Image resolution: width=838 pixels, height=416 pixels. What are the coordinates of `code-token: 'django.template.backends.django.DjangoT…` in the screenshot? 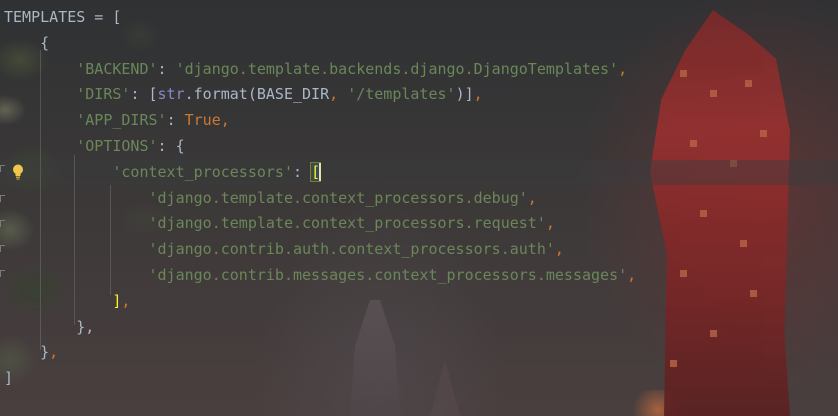 It's located at (397, 68).